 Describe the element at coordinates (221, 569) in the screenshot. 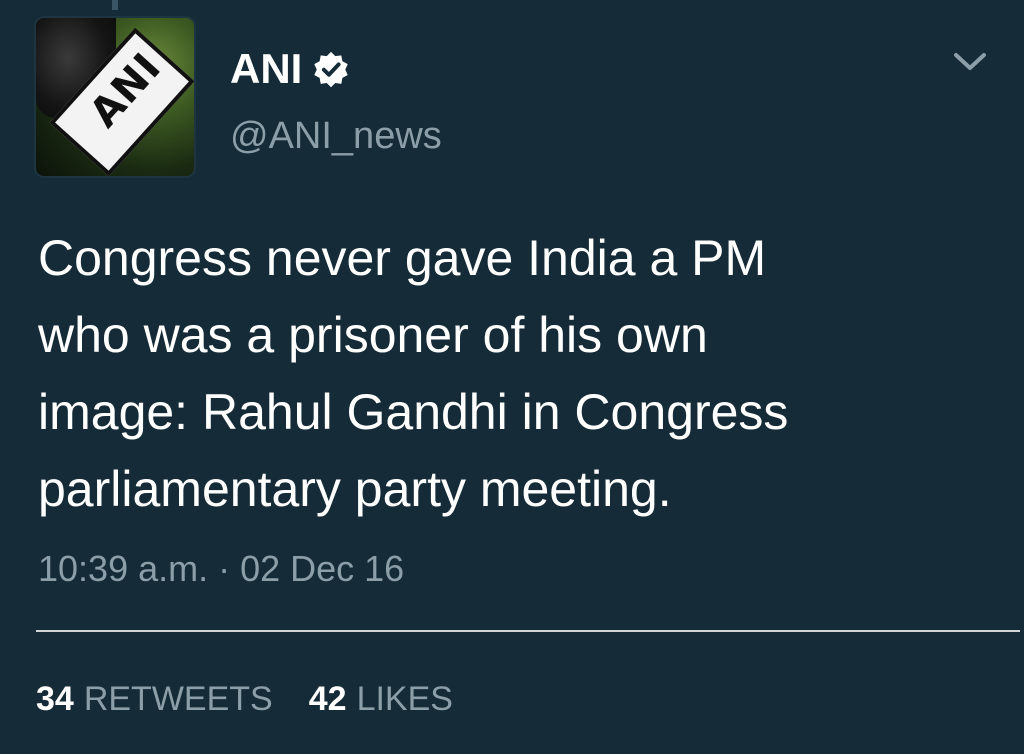

I see `tweet-timestamp: 10:39 a.m. · 02 Dec 16` at that location.